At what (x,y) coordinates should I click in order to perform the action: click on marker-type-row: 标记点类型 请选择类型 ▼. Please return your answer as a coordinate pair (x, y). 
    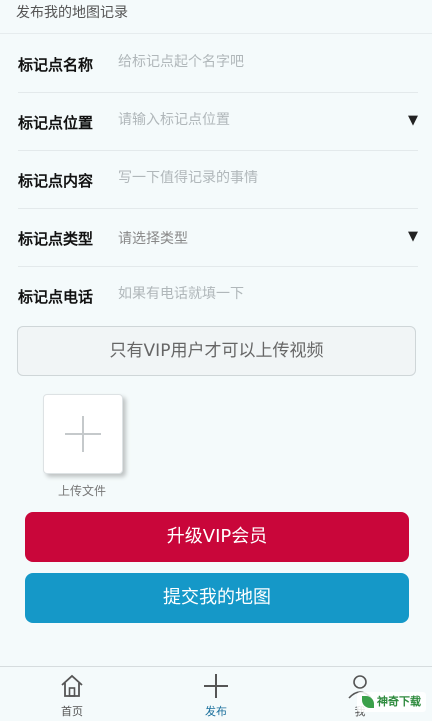
    Looking at the image, I should click on (218, 238).